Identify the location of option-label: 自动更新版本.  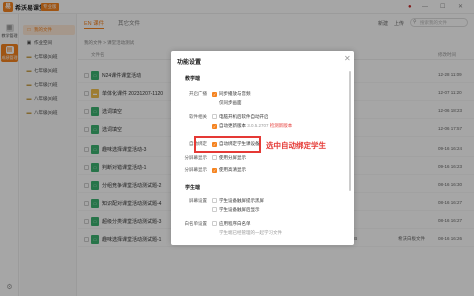
(232, 125).